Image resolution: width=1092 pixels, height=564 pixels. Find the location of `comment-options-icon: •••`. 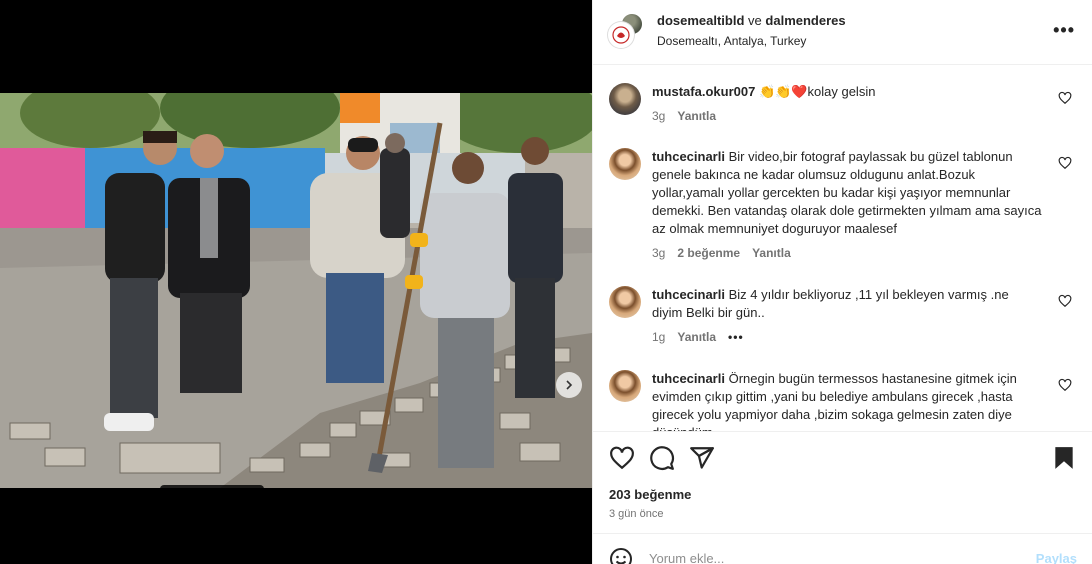

comment-options-icon: ••• is located at coordinates (736, 337).